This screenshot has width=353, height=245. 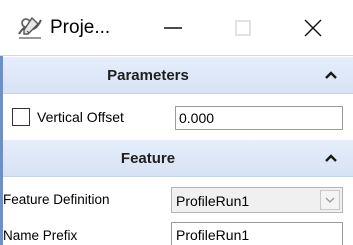 What do you see at coordinates (148, 158) in the screenshot?
I see `feature-section-title: Feature` at bounding box center [148, 158].